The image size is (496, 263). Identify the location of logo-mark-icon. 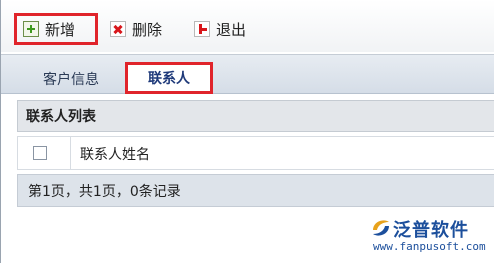
(381, 228).